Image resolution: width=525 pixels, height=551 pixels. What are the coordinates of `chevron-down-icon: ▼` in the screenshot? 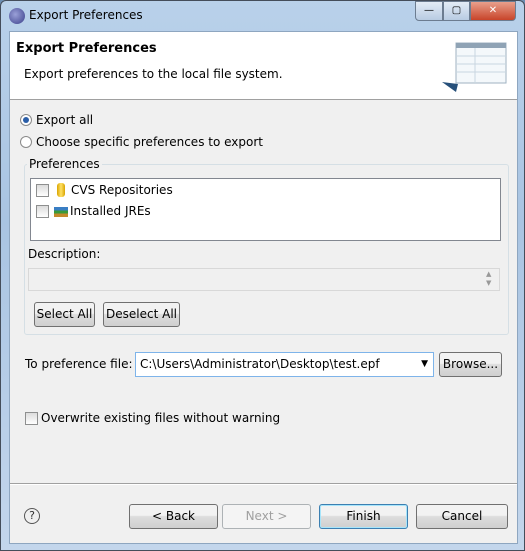 It's located at (424, 364).